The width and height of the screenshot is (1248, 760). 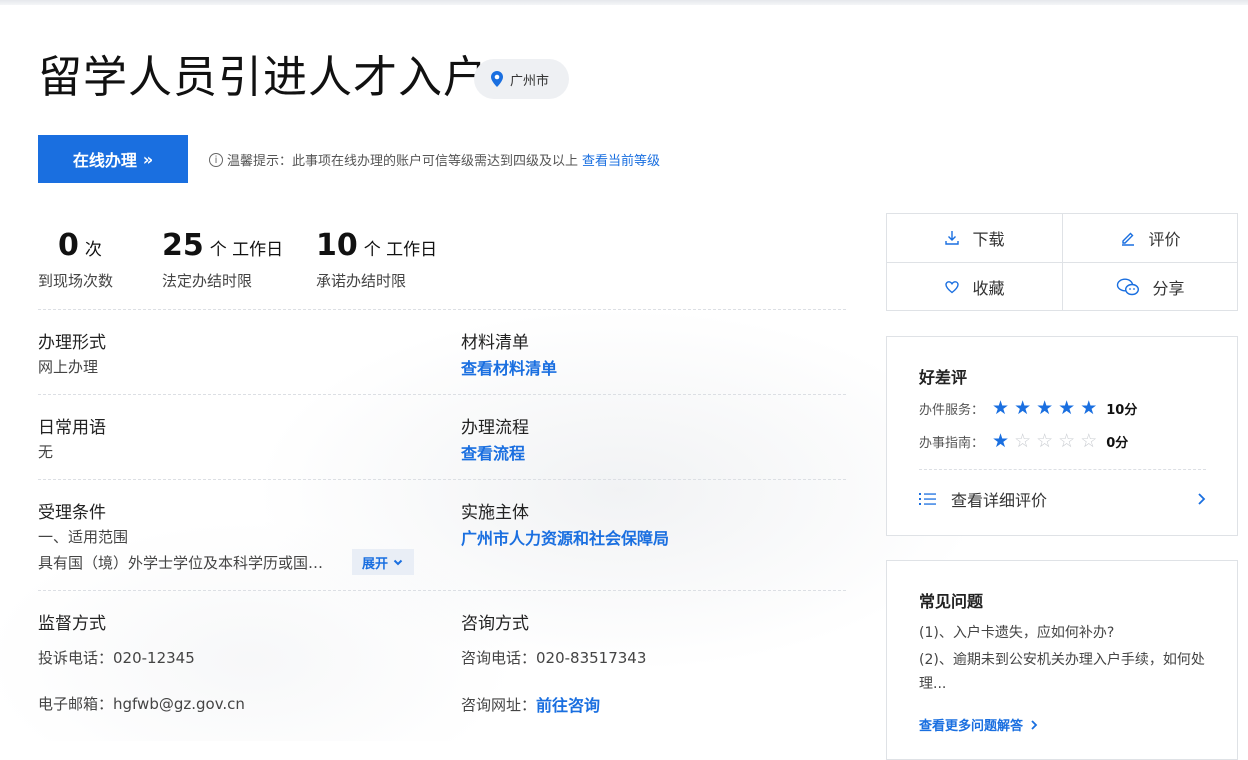 I want to click on materials-link: 查看材料清单, so click(x=509, y=367).